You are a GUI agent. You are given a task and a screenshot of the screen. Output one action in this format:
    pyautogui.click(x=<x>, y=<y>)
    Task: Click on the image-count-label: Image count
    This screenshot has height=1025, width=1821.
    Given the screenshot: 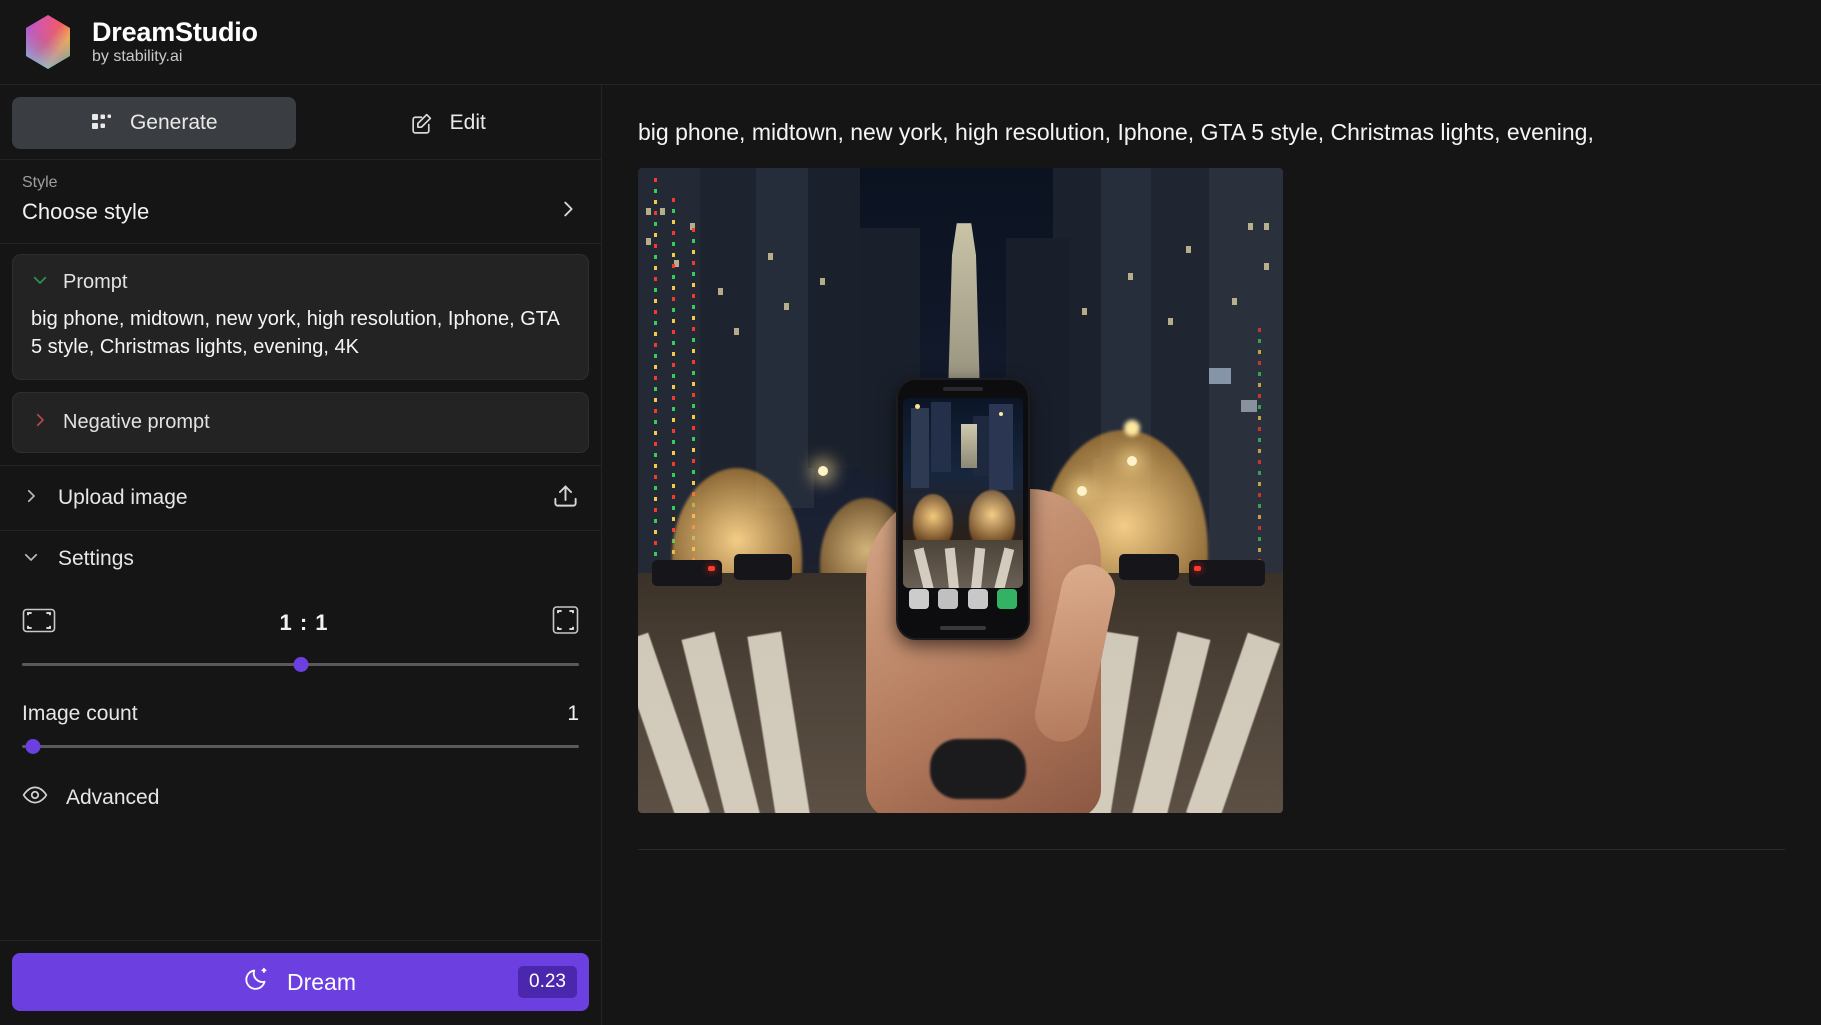 What is the action you would take?
    pyautogui.click(x=80, y=714)
    